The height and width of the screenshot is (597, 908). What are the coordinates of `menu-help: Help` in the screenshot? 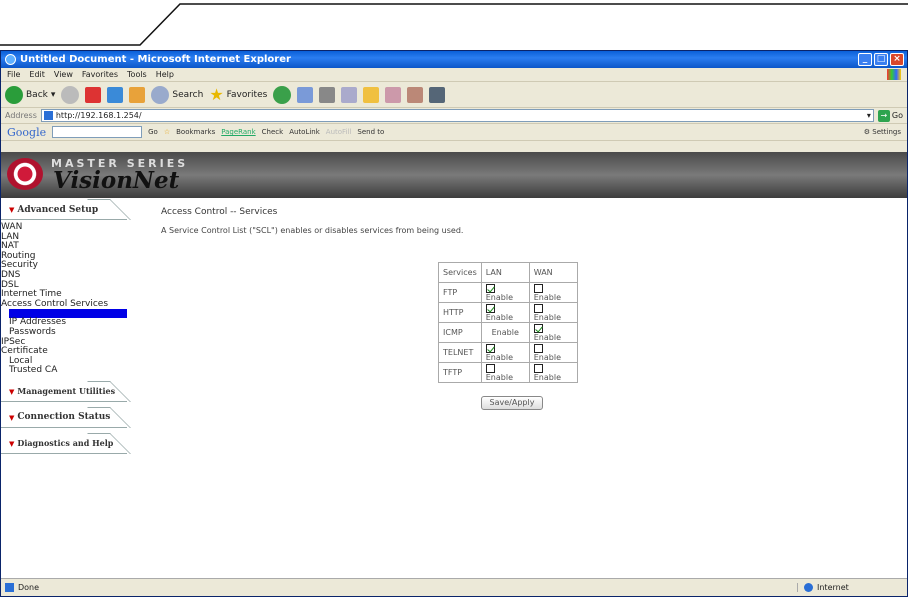 It's located at (165, 74).